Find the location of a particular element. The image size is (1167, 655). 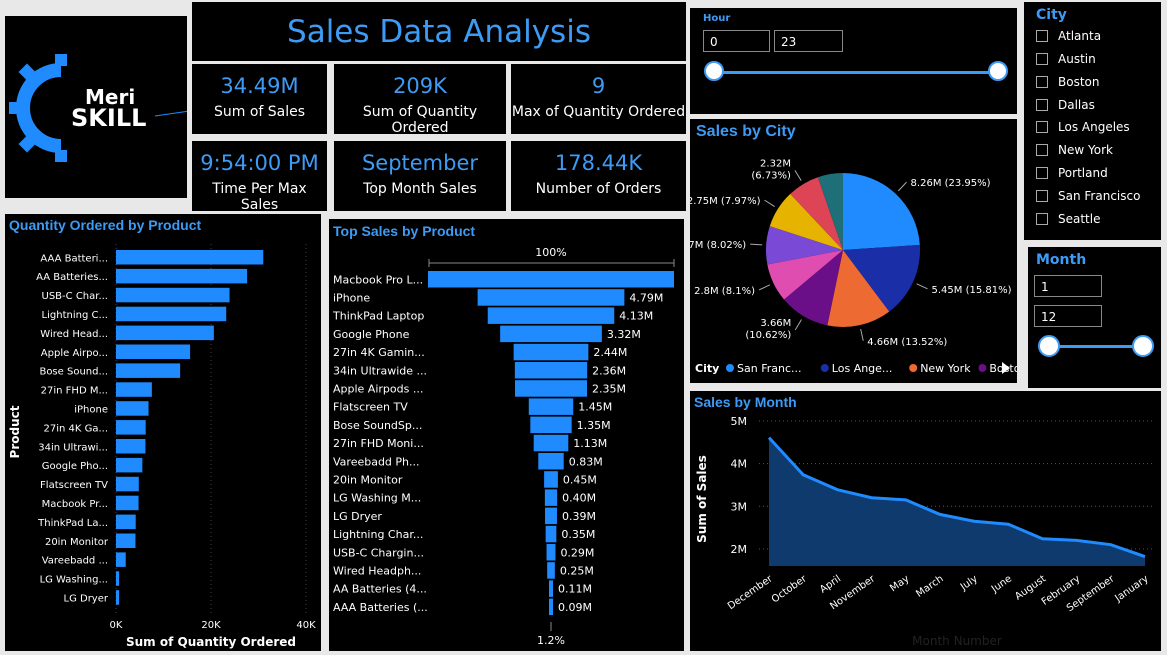

kpi-label: Number of Orders is located at coordinates (598, 189).